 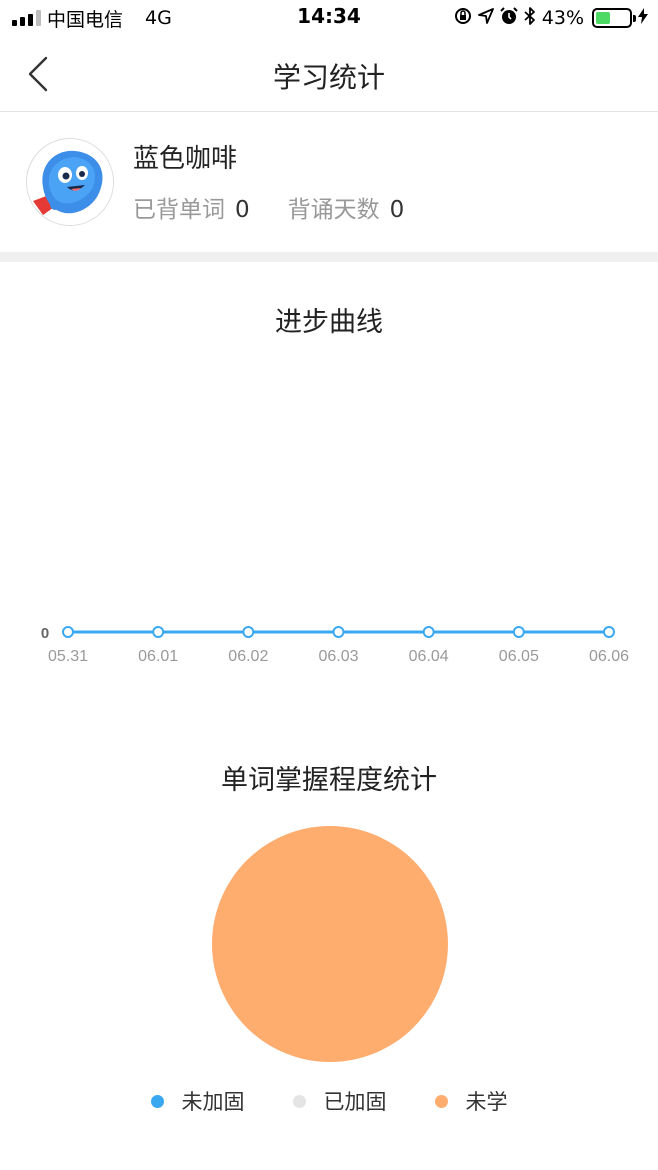 I want to click on pie-legend: 未加固 已加固 未学, so click(x=329, y=1101).